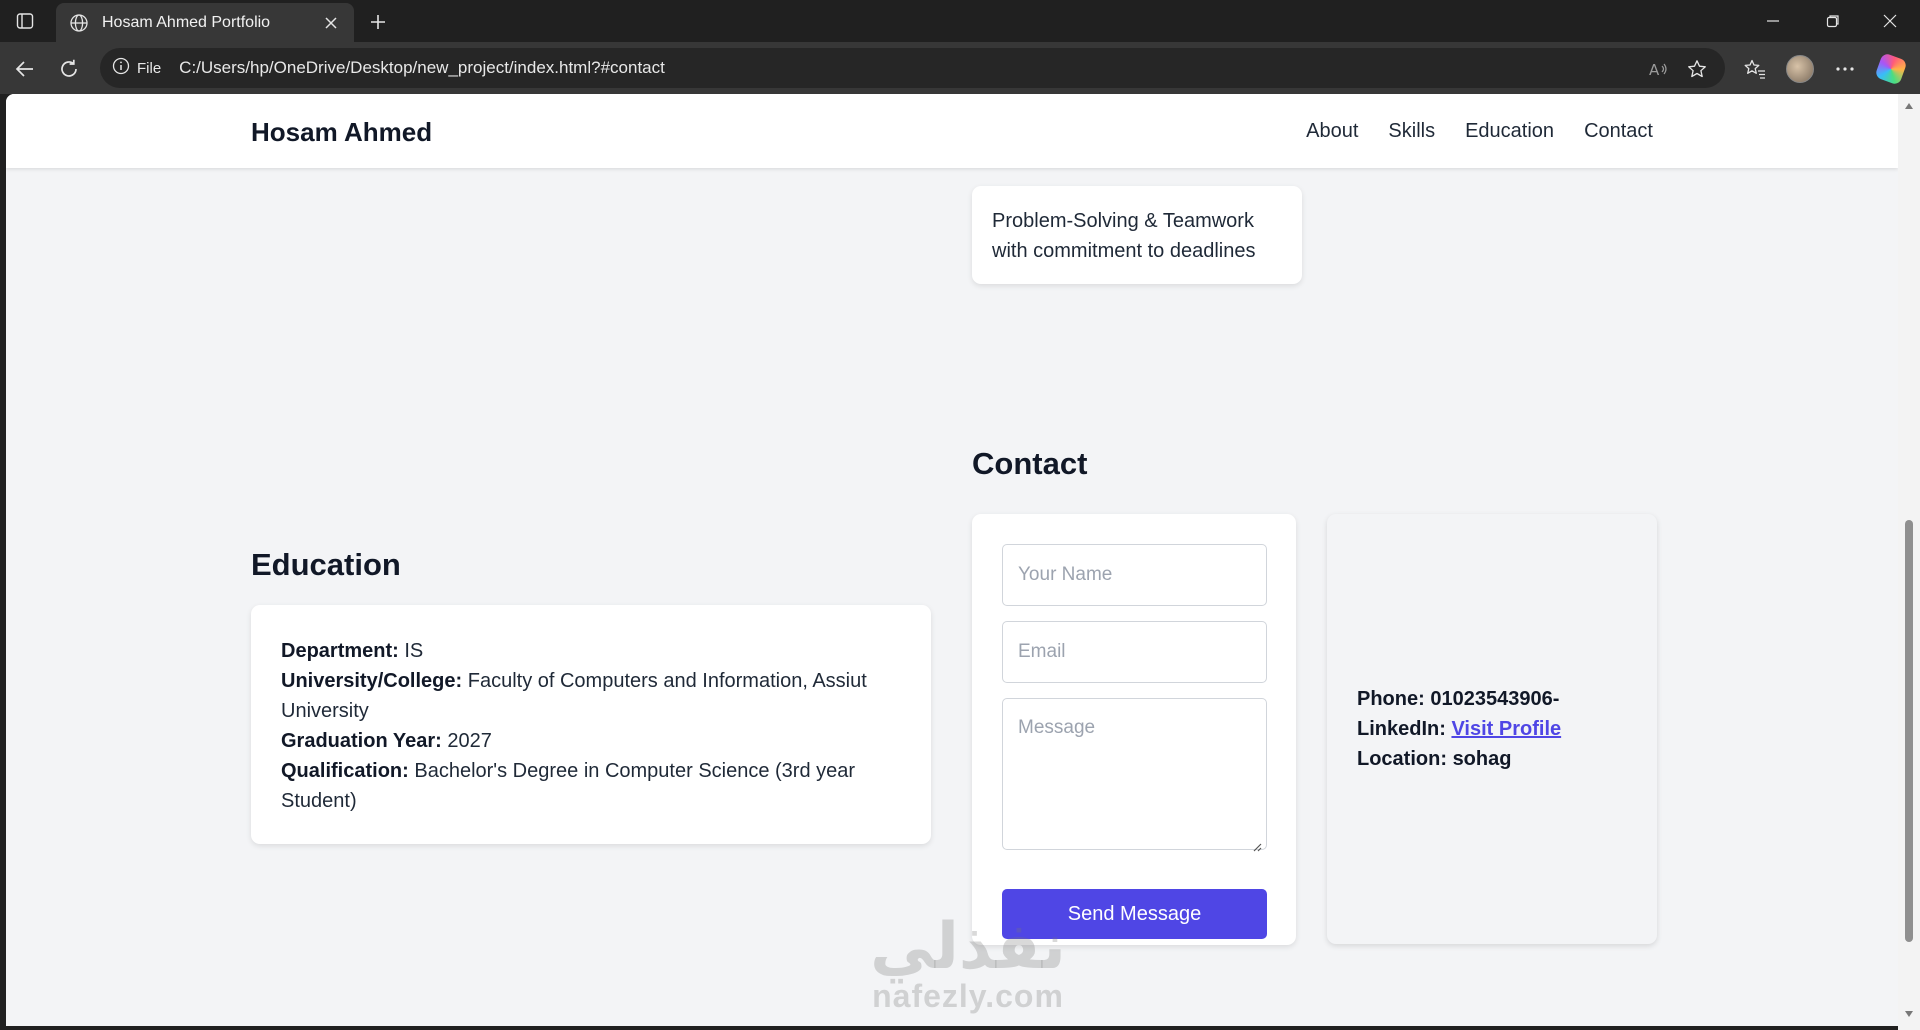 The height and width of the screenshot is (1030, 1920). Describe the element at coordinates (1482, 759) in the screenshot. I see `location-value: sohag` at that location.